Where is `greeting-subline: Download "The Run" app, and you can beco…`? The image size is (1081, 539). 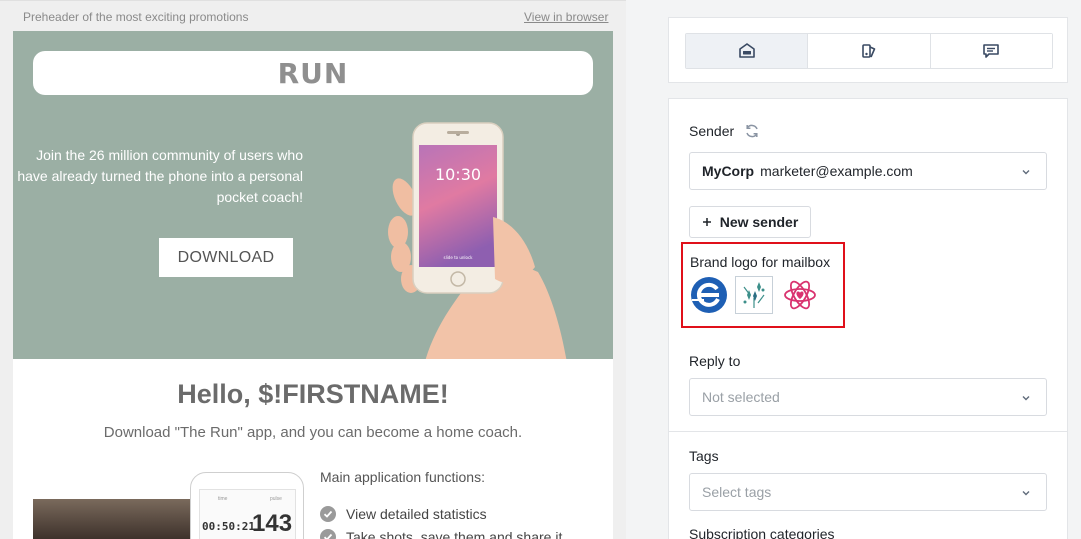
greeting-subline: Download "The Run" app, and you can beco… is located at coordinates (313, 432).